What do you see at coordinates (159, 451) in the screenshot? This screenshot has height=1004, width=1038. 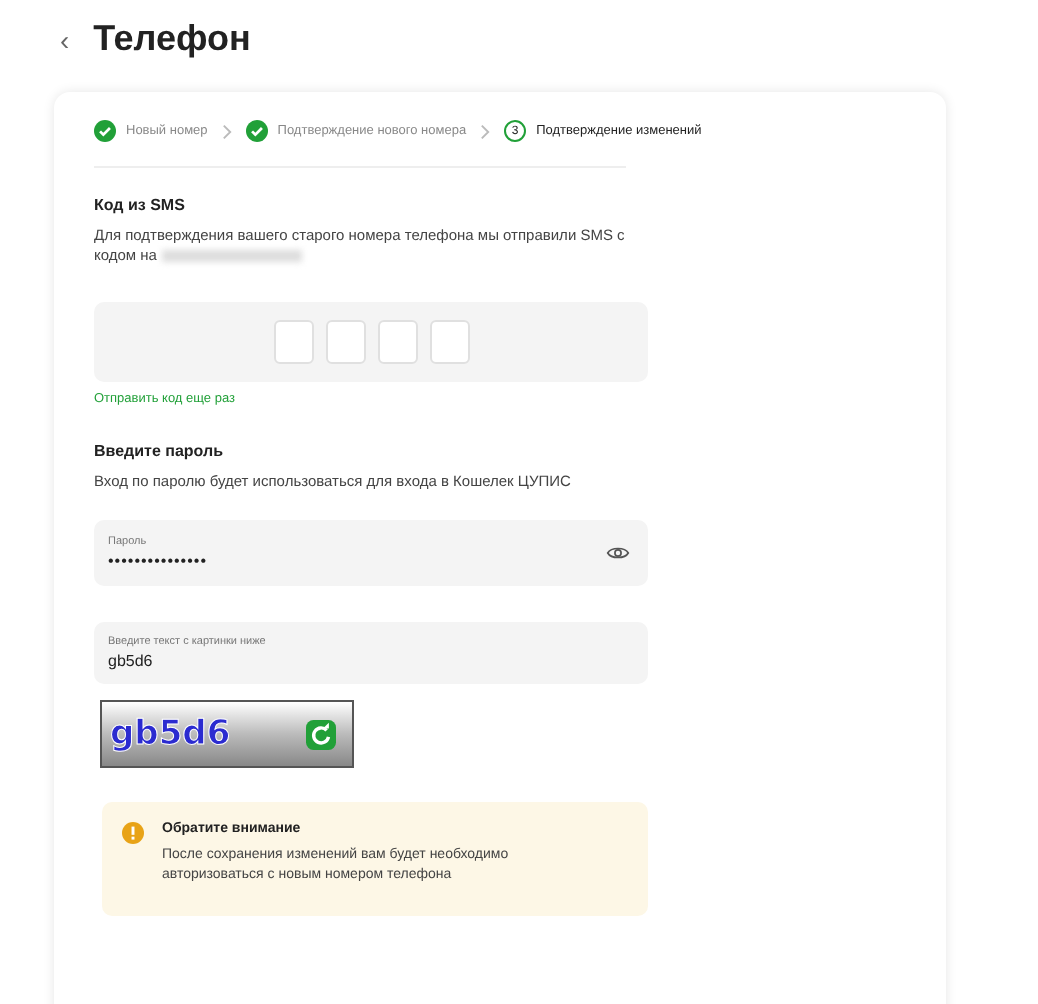 I see `section-title: Введите пароль` at bounding box center [159, 451].